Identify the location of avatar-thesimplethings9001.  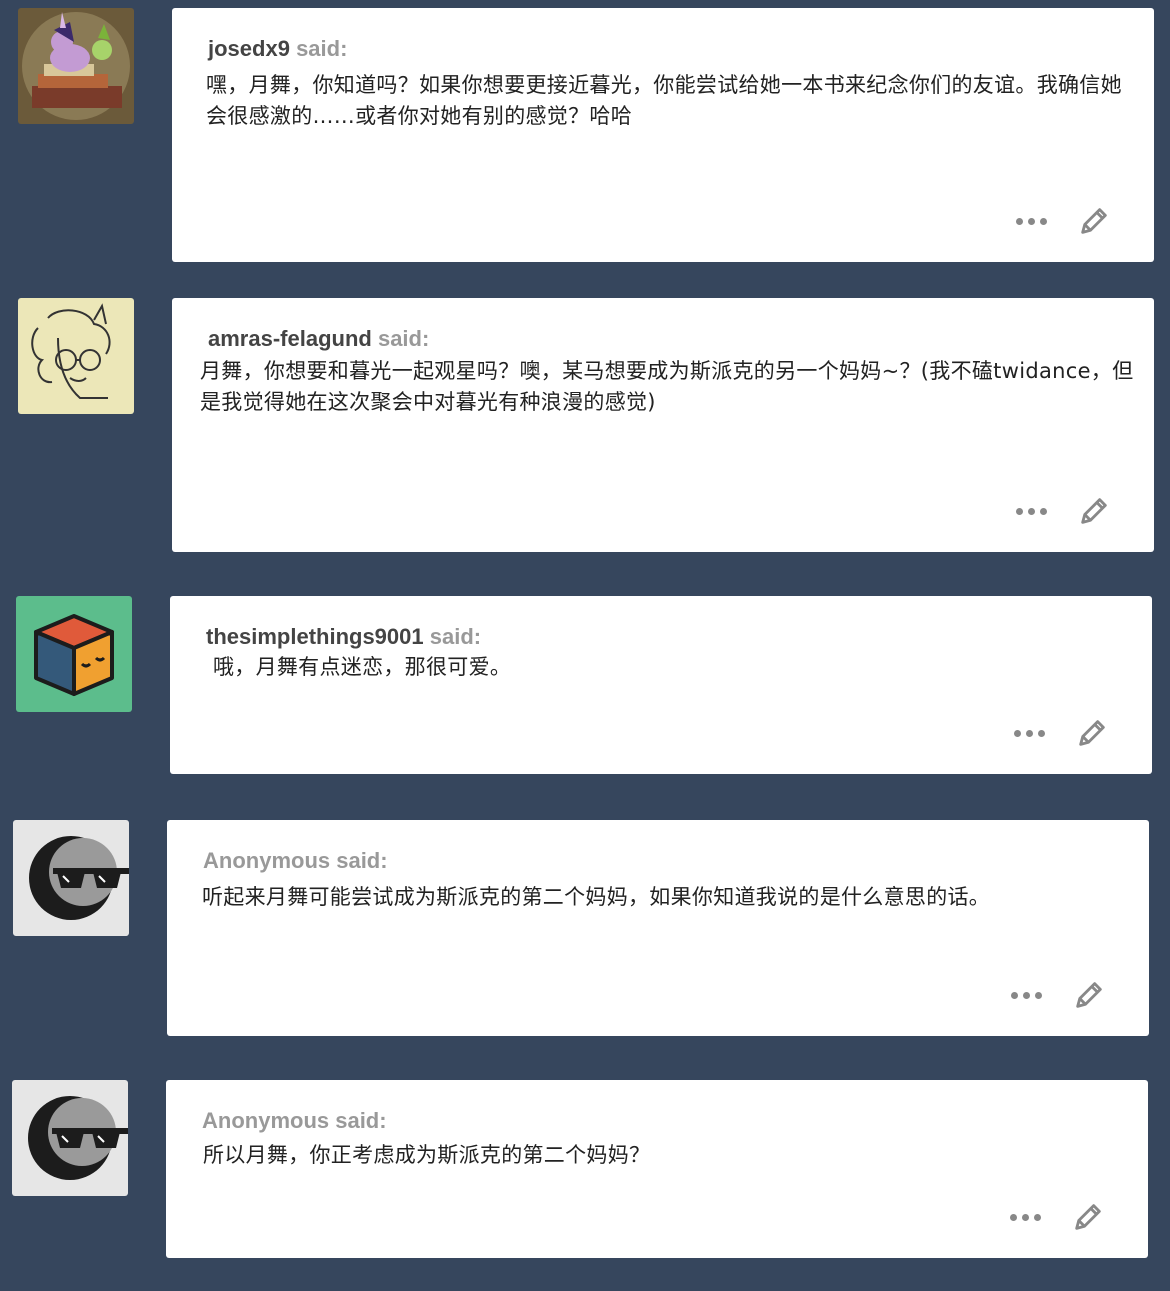
(74, 654).